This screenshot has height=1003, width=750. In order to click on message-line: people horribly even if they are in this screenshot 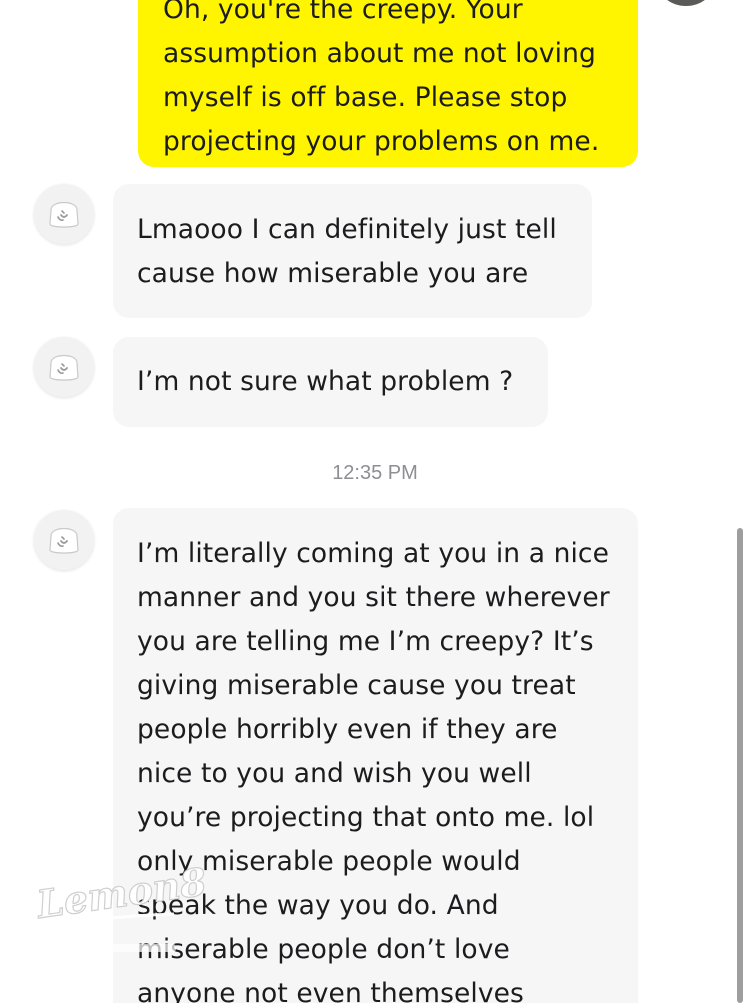, I will do `click(347, 729)`.